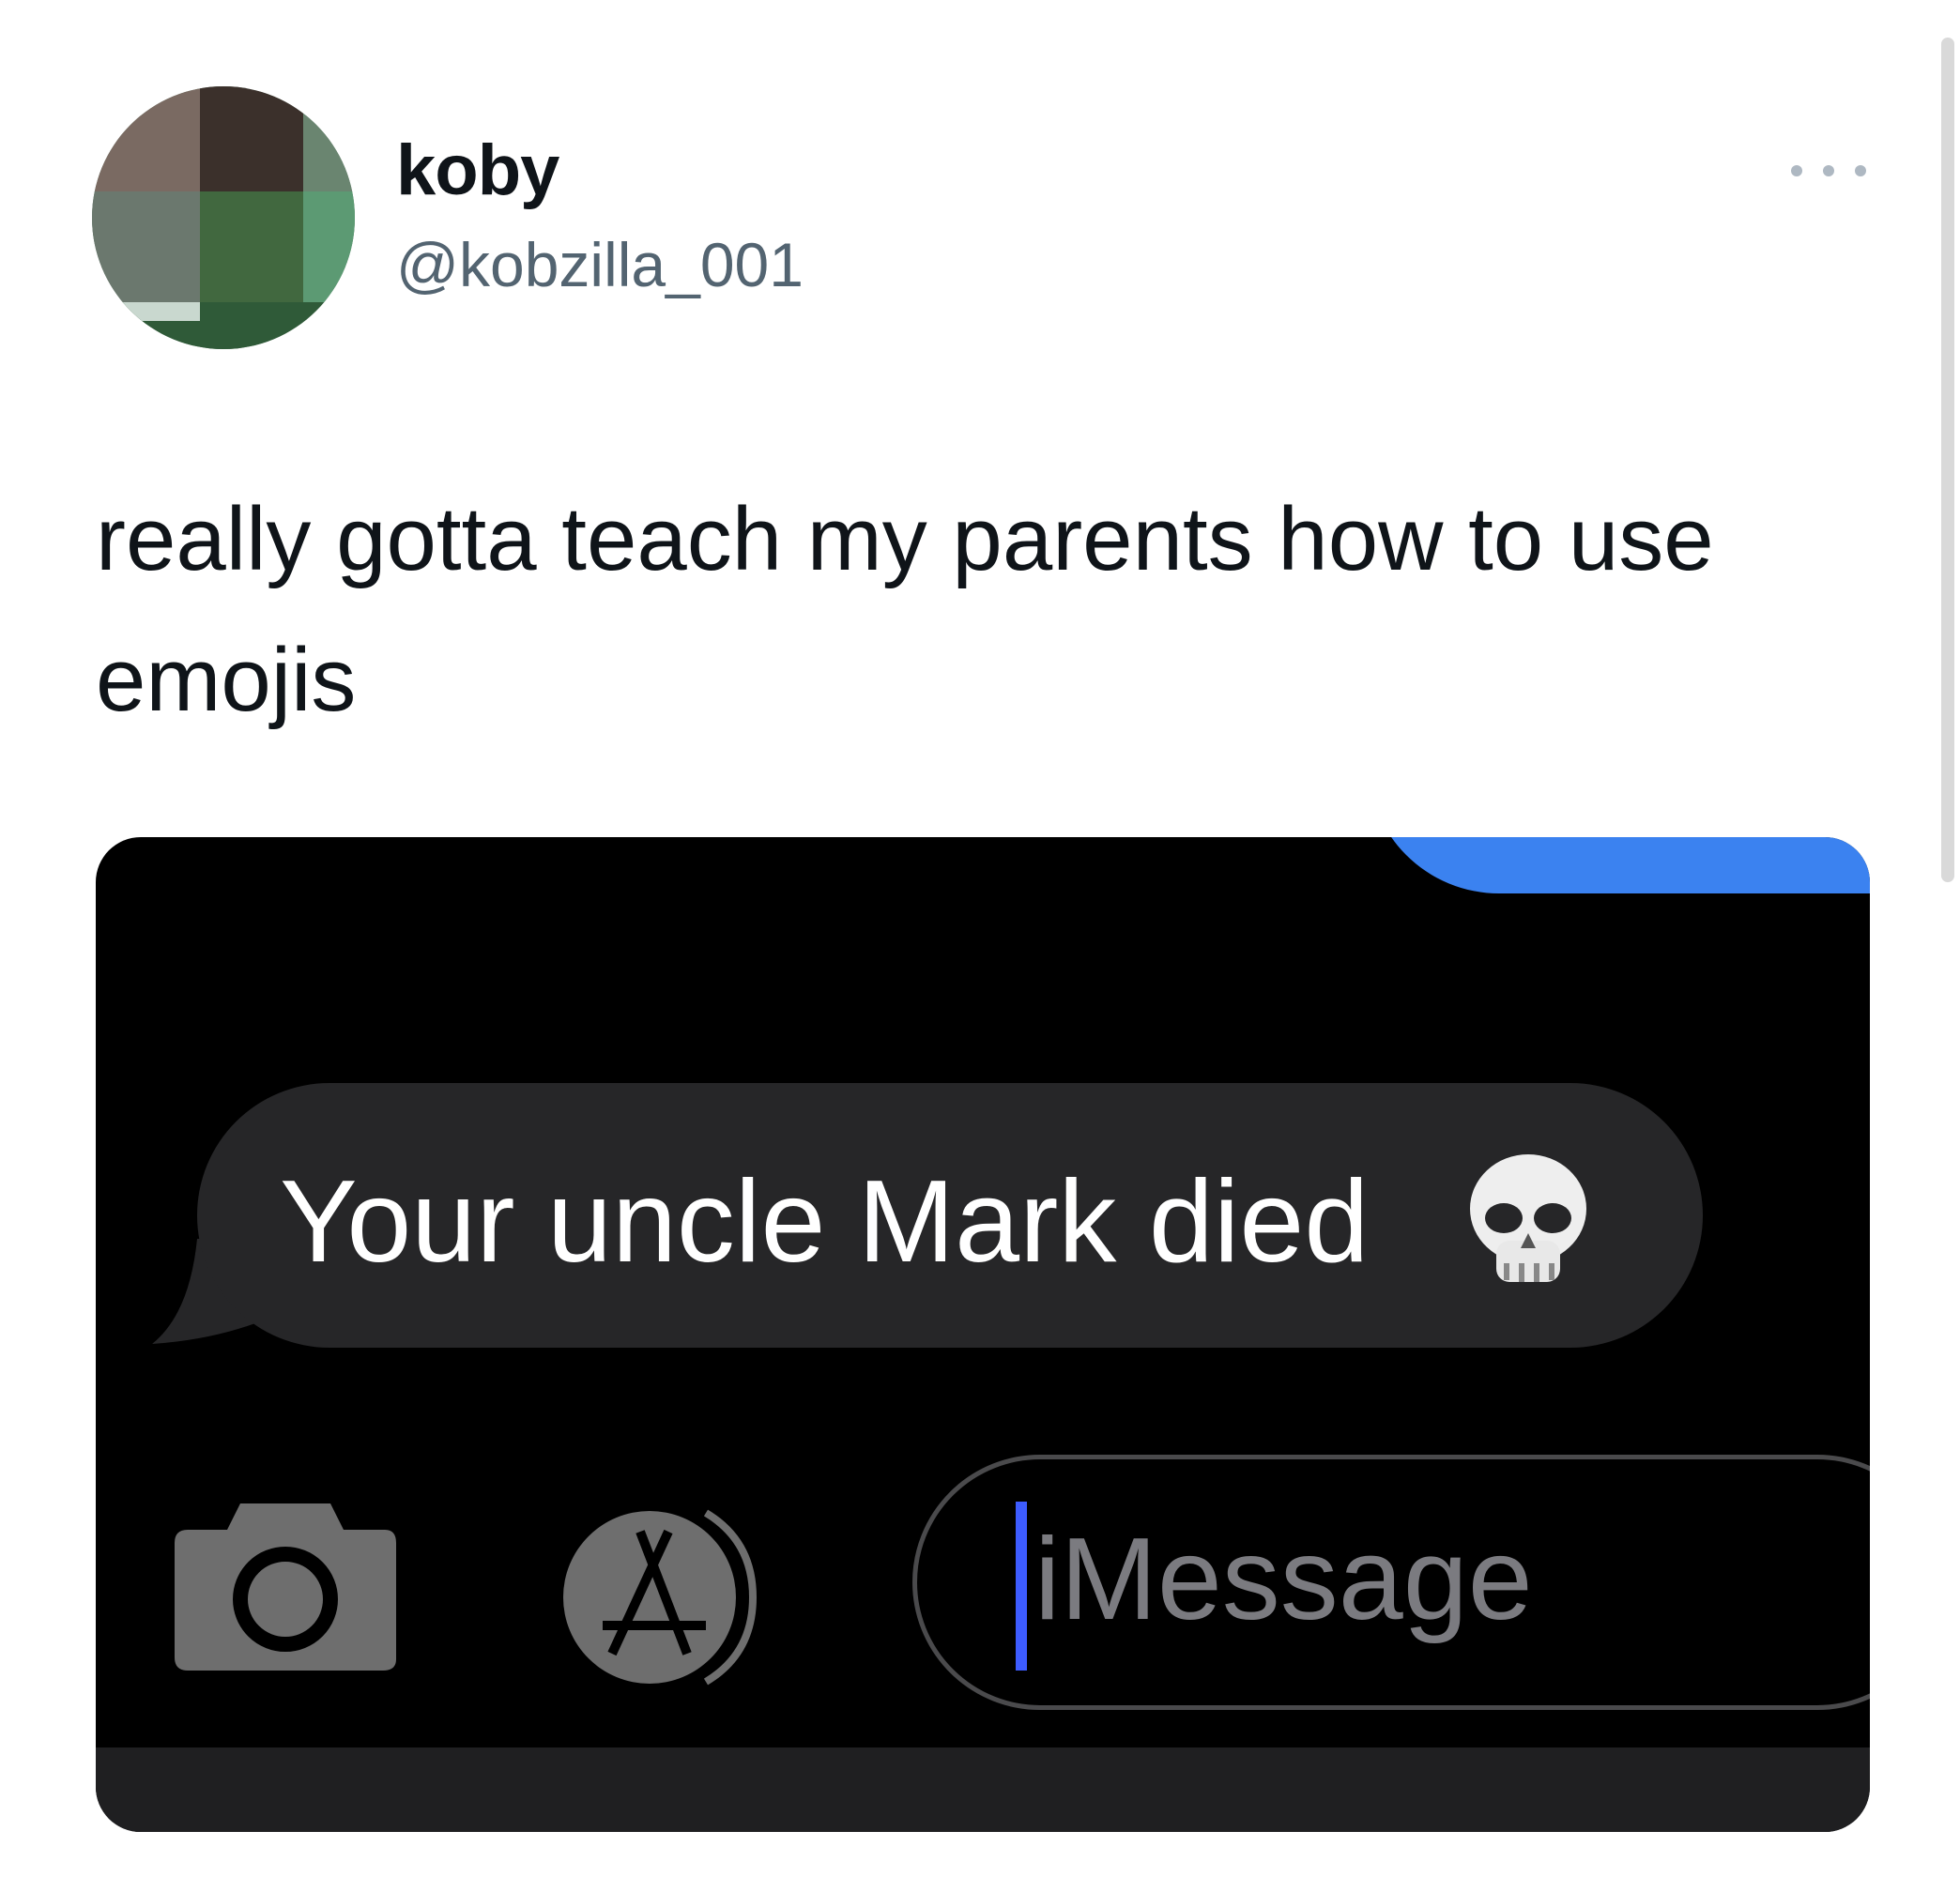 This screenshot has width=1960, height=1877. What do you see at coordinates (825, 1222) in the screenshot?
I see `received-message-text: Your uncle Mark died` at bounding box center [825, 1222].